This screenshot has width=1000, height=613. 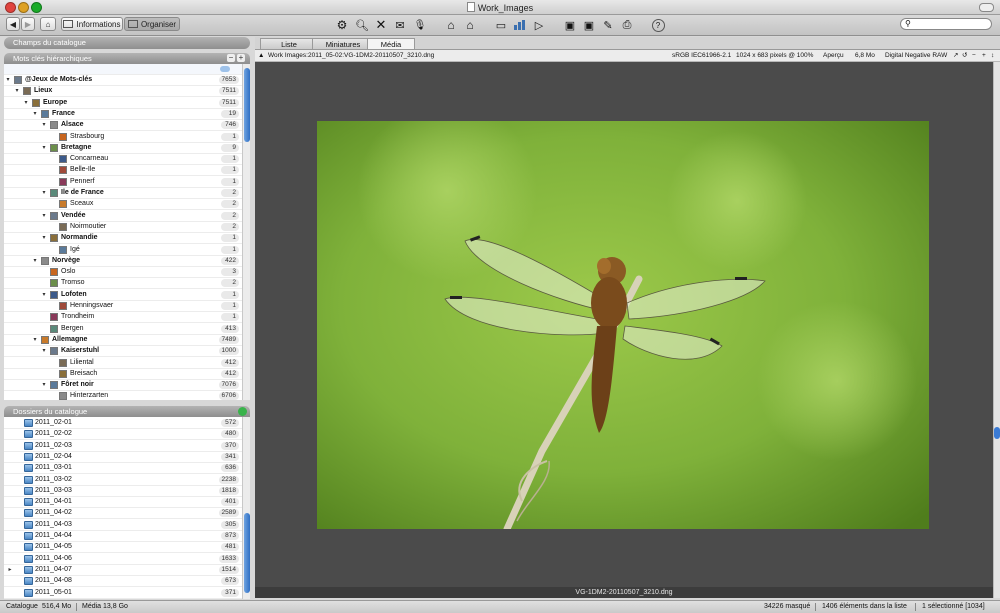 I want to click on view-mode-icon: ▭, so click(x=501, y=25).